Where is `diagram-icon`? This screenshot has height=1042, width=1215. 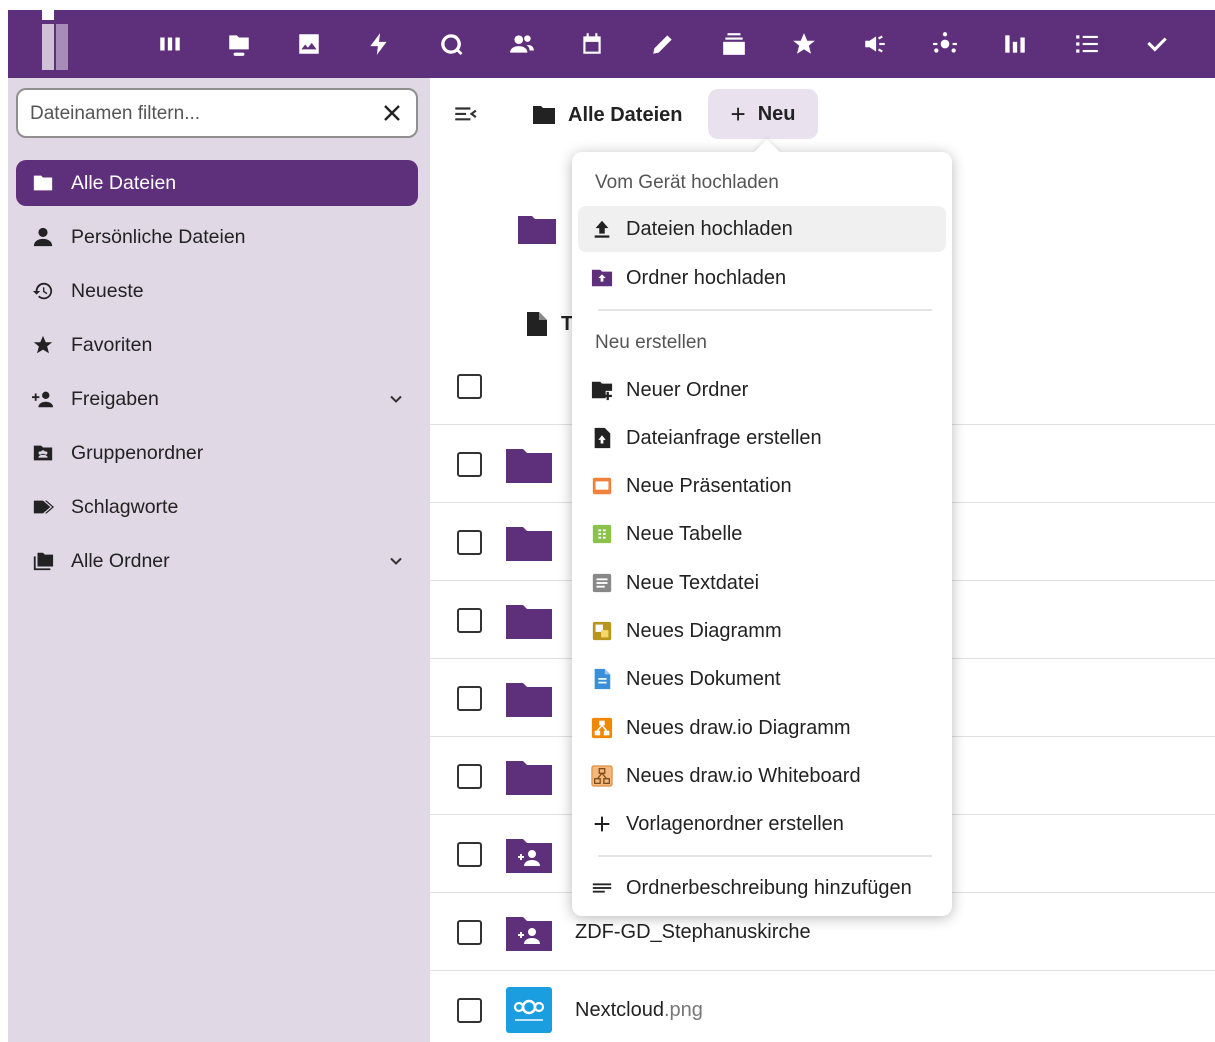 diagram-icon is located at coordinates (602, 631).